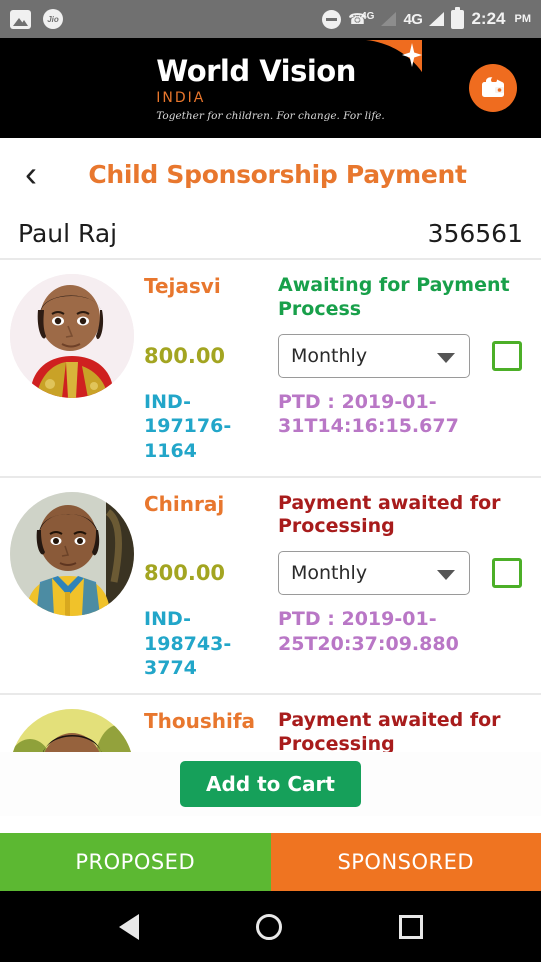  What do you see at coordinates (200, 721) in the screenshot?
I see `child-name: Thoushifa` at bounding box center [200, 721].